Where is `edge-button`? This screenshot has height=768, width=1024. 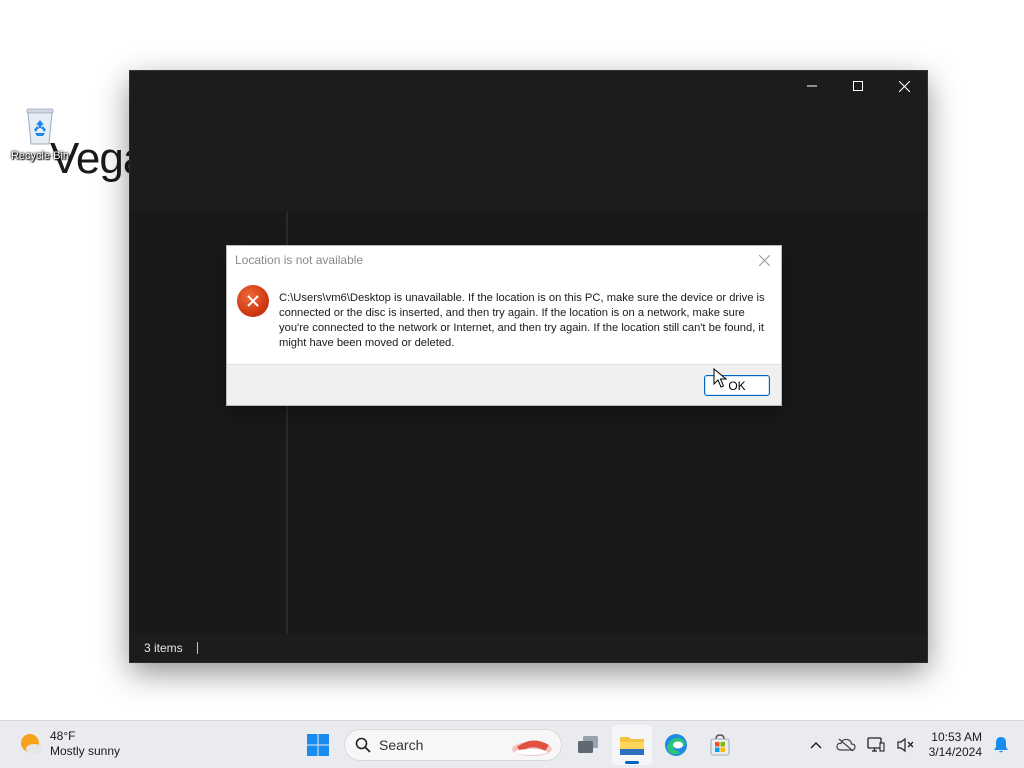 edge-button is located at coordinates (676, 745).